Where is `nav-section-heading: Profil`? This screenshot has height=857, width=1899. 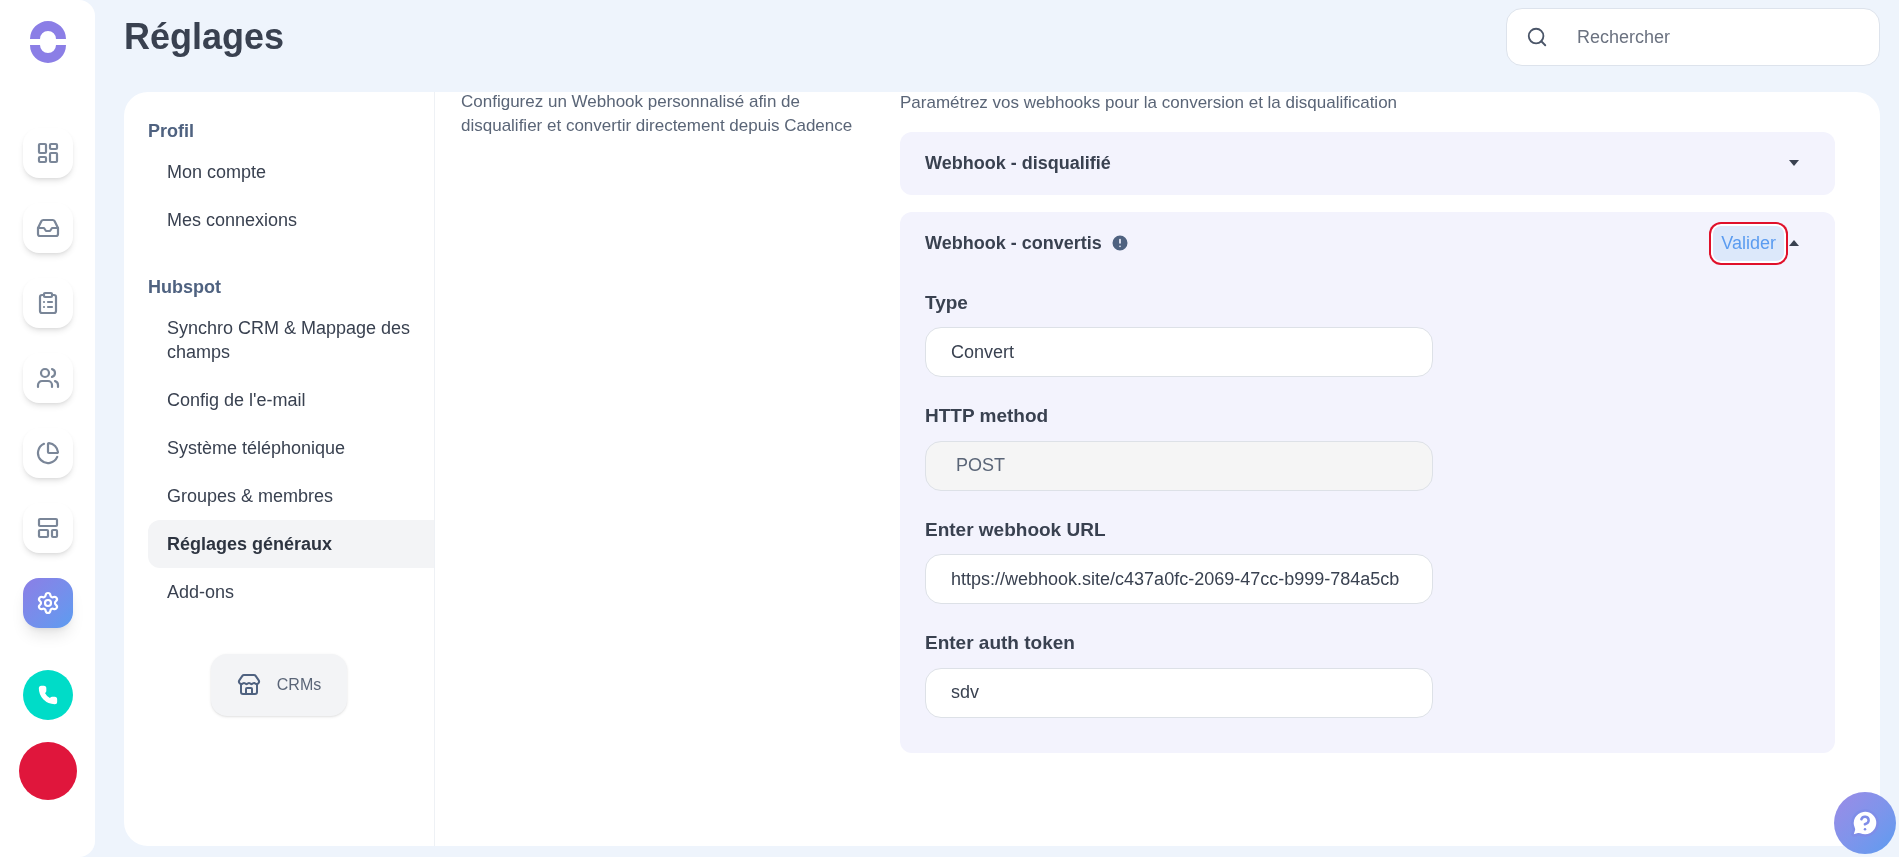 nav-section-heading: Profil is located at coordinates (171, 131).